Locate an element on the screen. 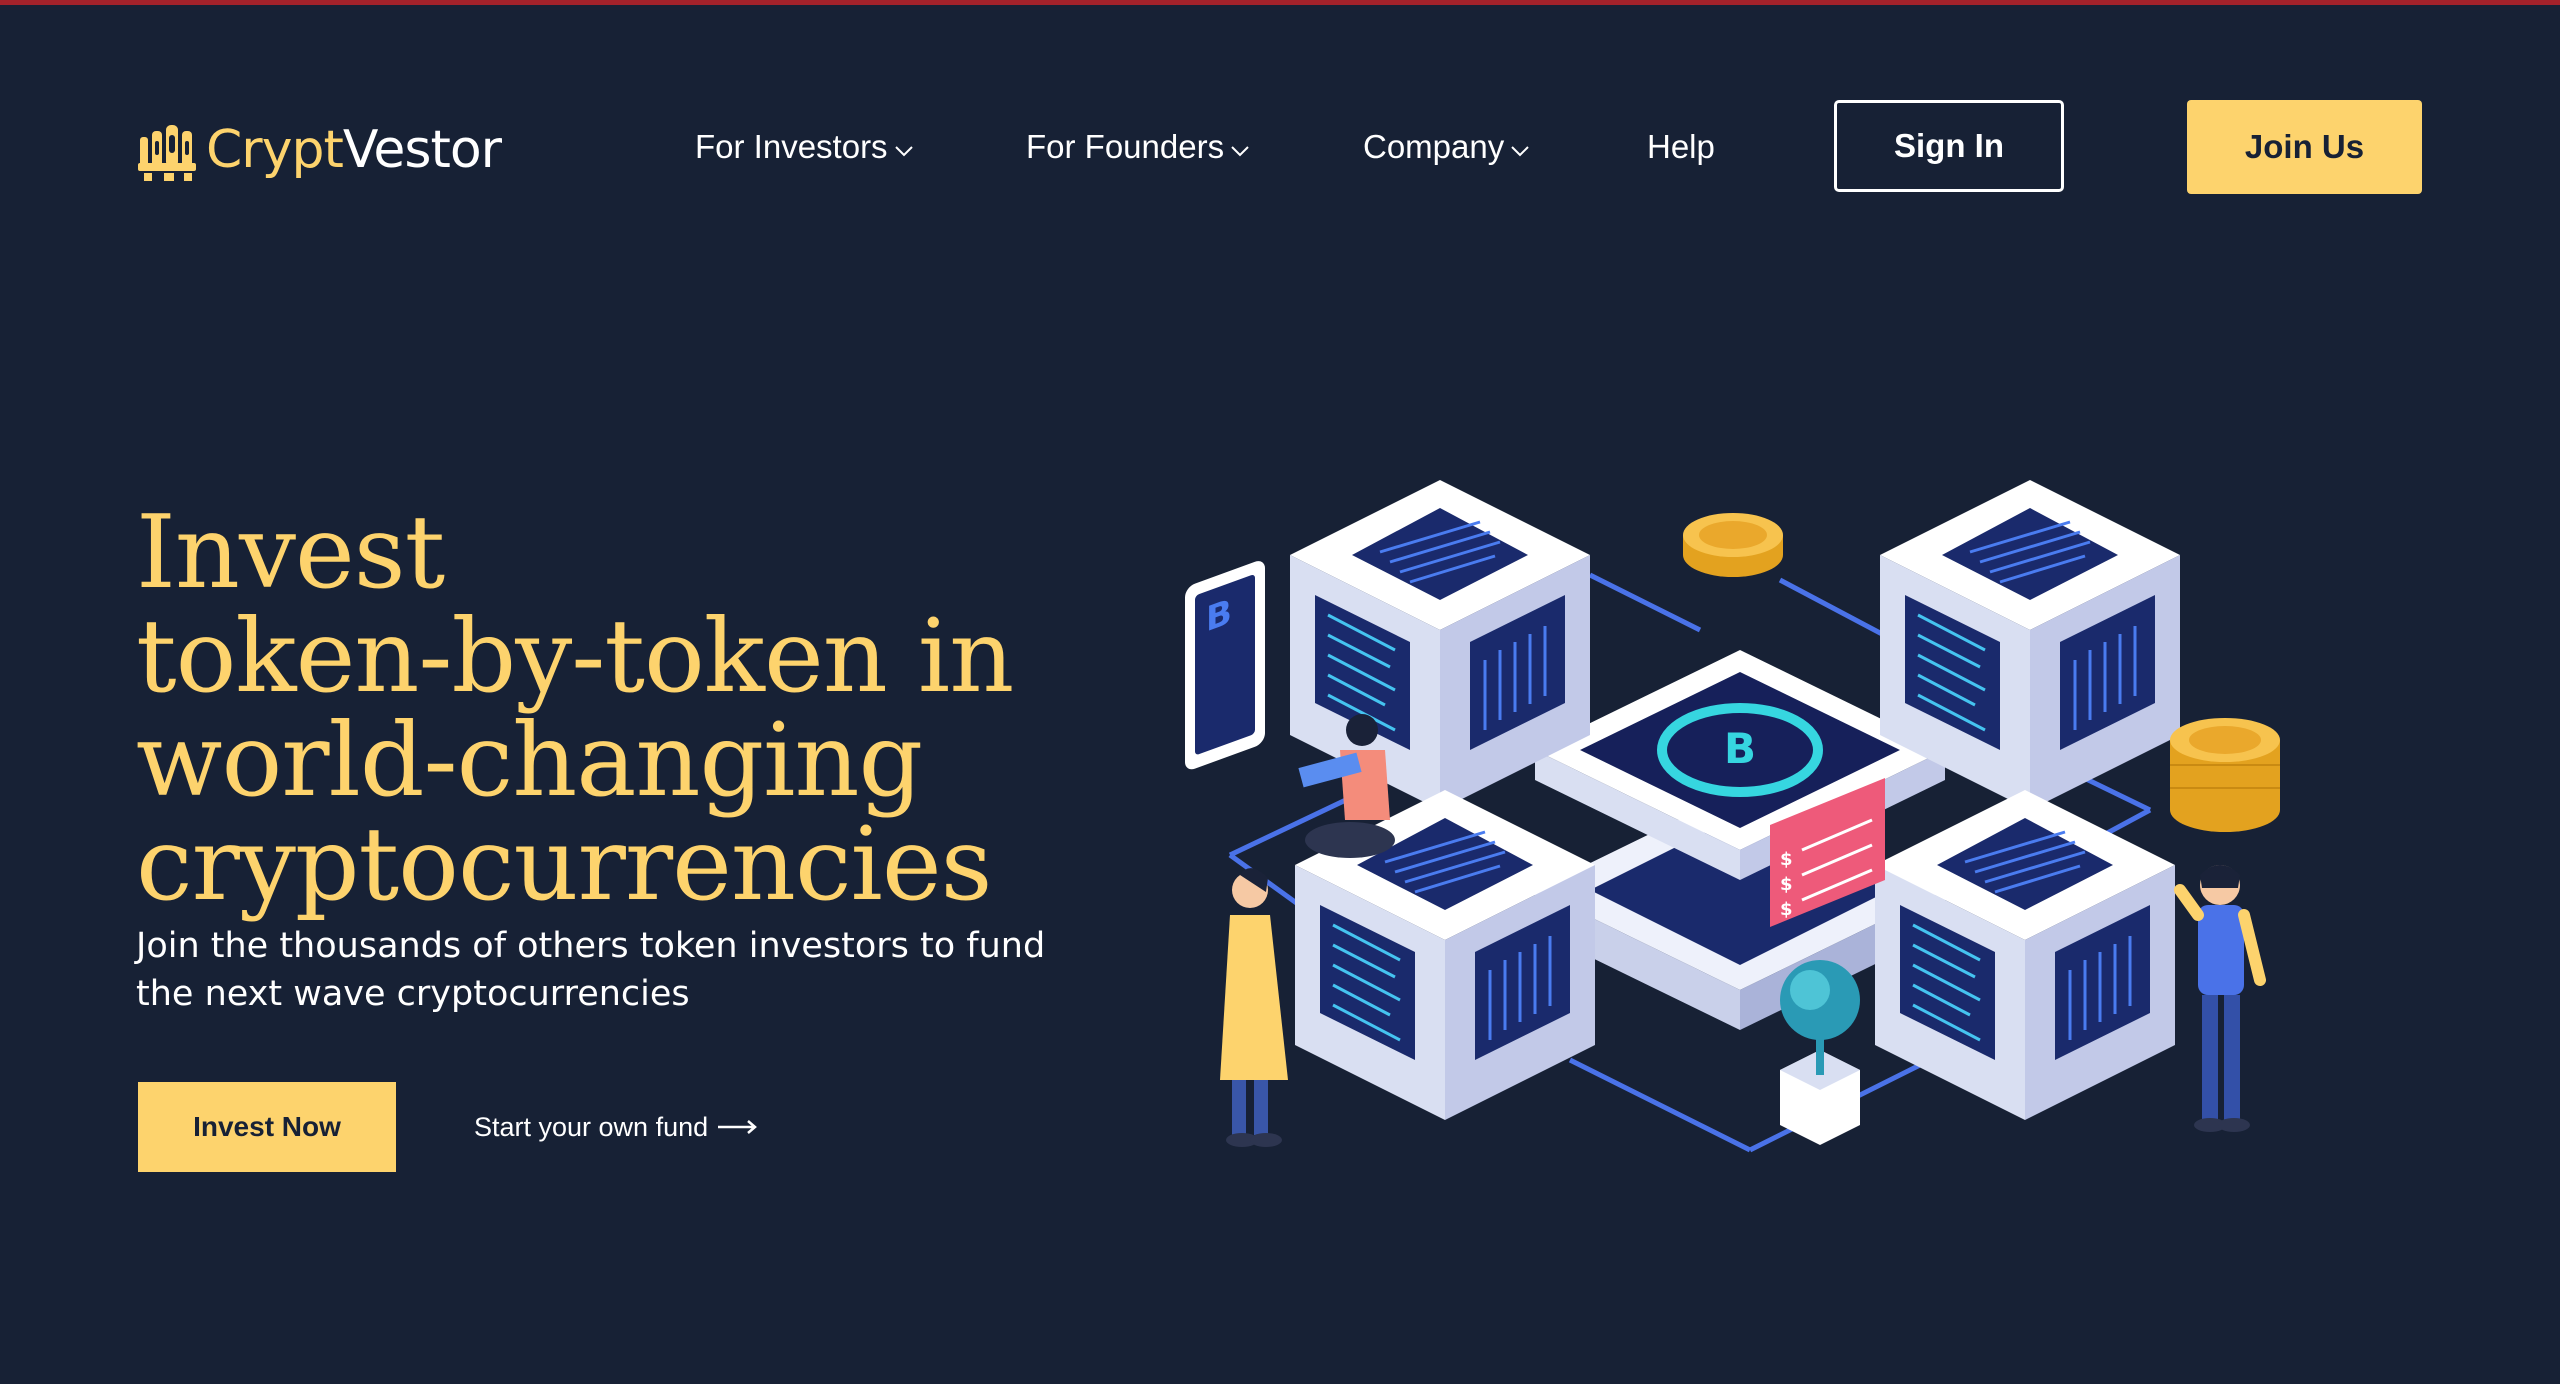  plant-icon is located at coordinates (1820, 1052).